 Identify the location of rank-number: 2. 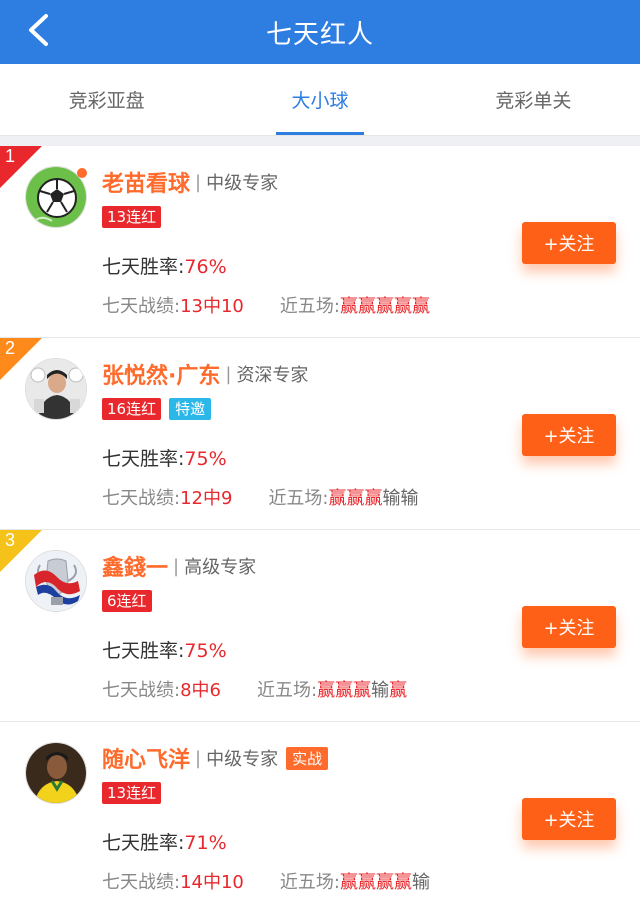
(10, 348).